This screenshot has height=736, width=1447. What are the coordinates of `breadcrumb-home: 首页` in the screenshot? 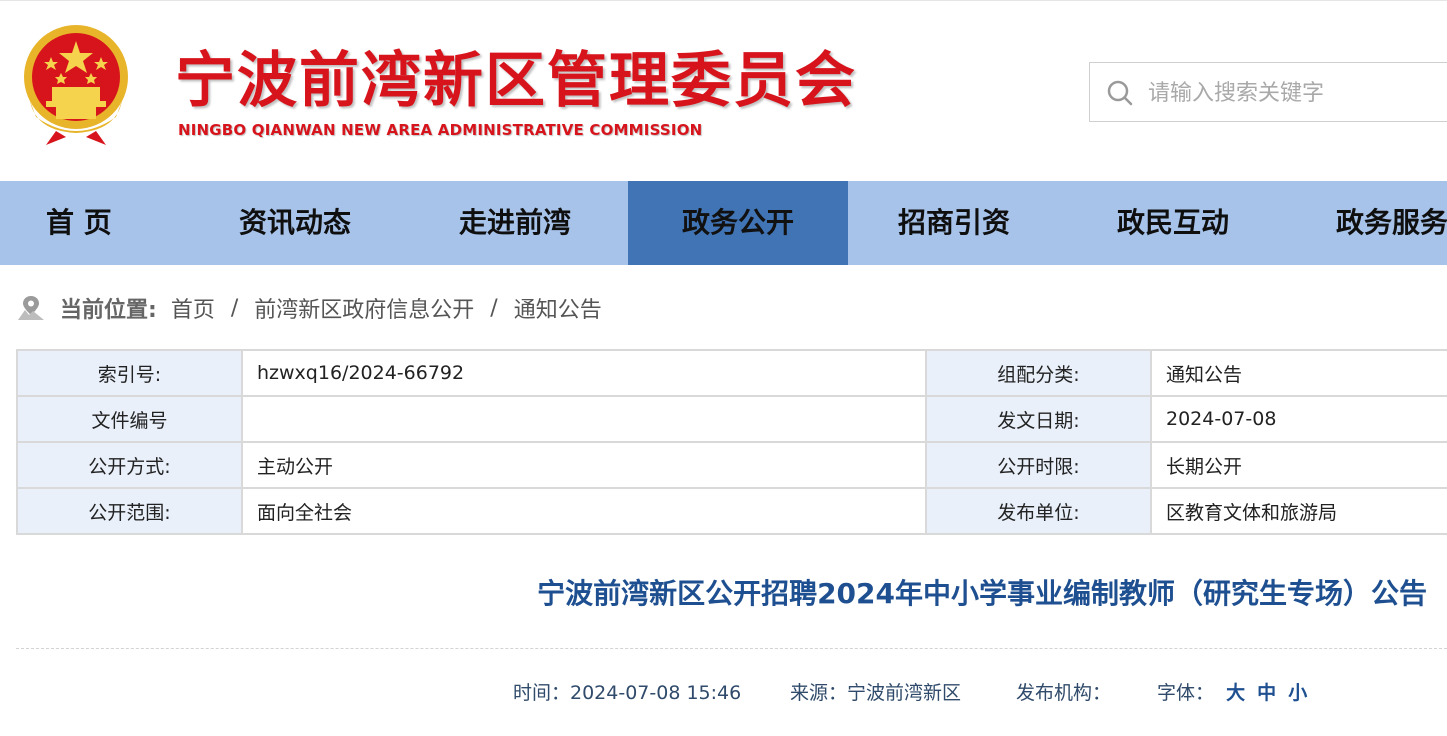 It's located at (193, 308).